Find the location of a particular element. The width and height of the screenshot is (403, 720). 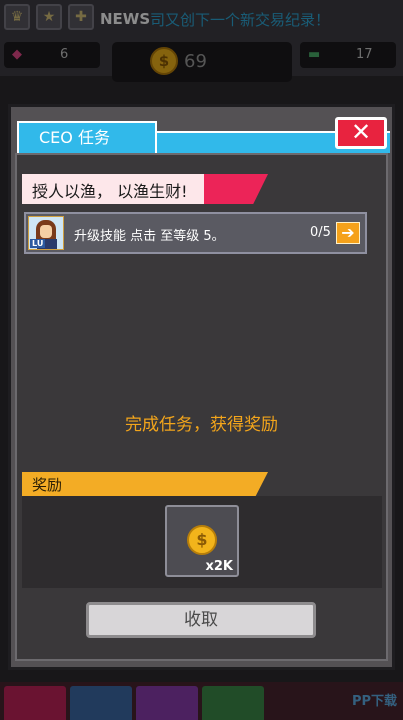

close-button: ✕ is located at coordinates (361, 133).